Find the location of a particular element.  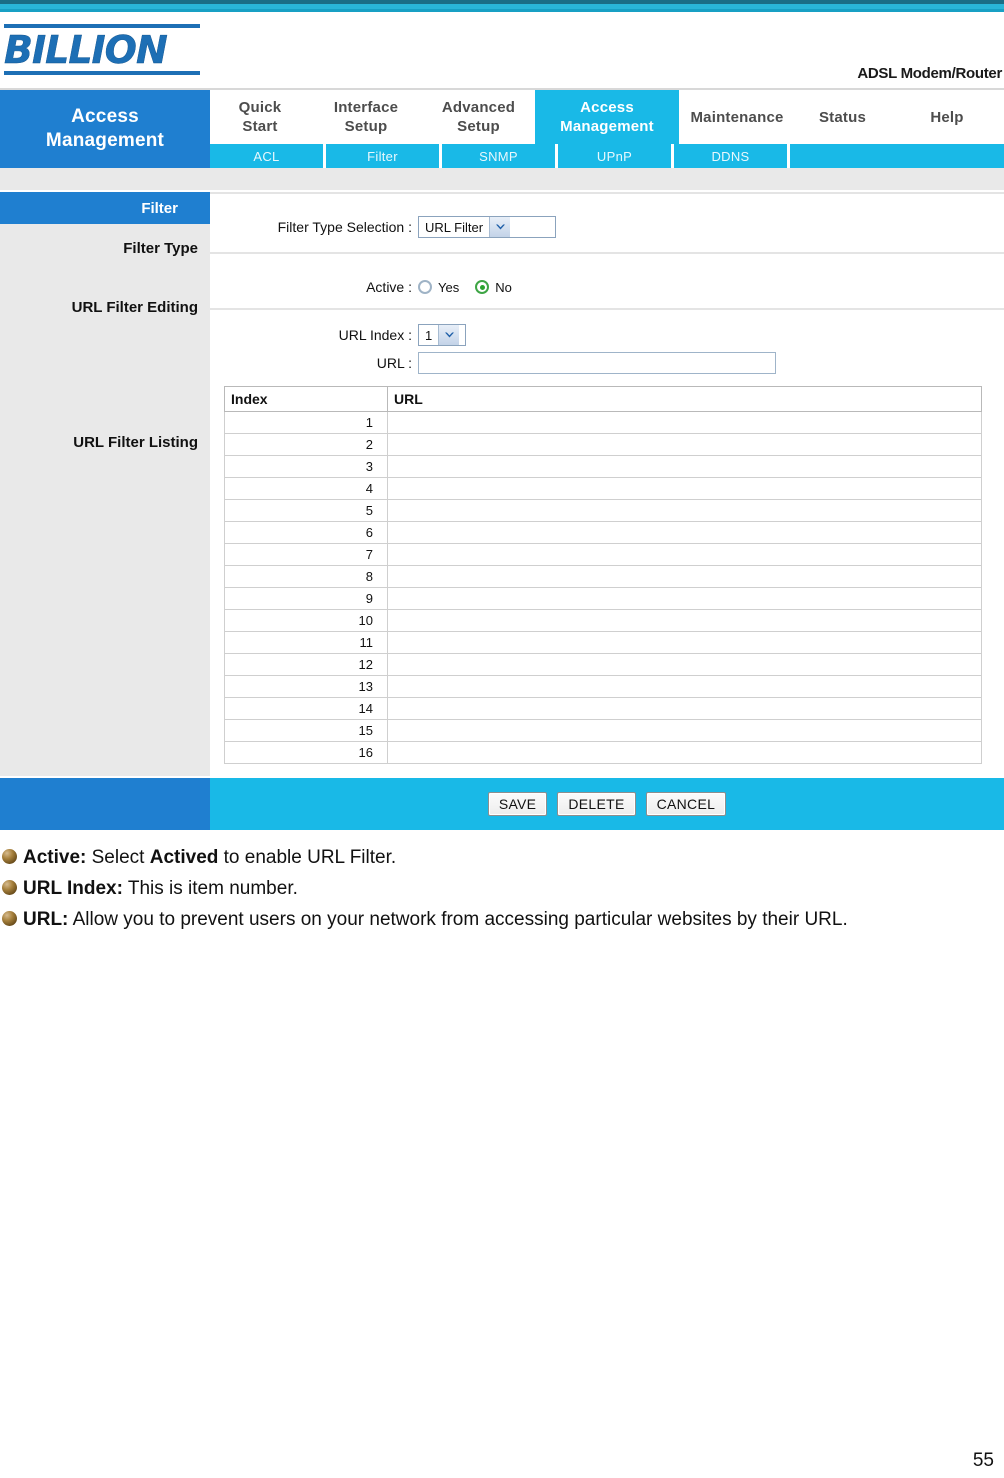

cell-index: 14 is located at coordinates (306, 708).